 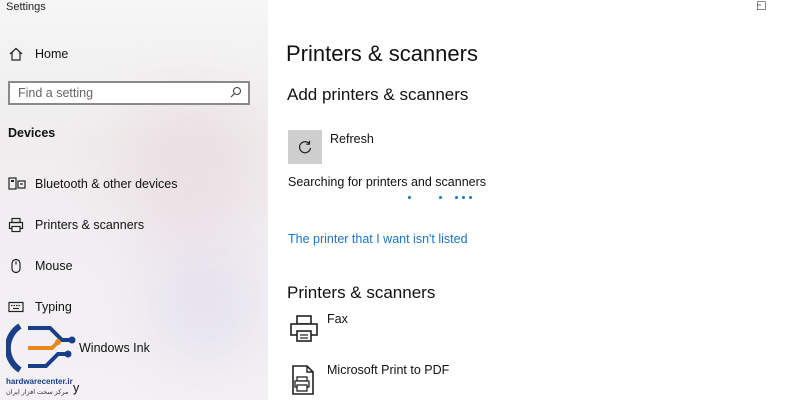 I want to click on sidebar-item-label: Home, so click(x=52, y=54).